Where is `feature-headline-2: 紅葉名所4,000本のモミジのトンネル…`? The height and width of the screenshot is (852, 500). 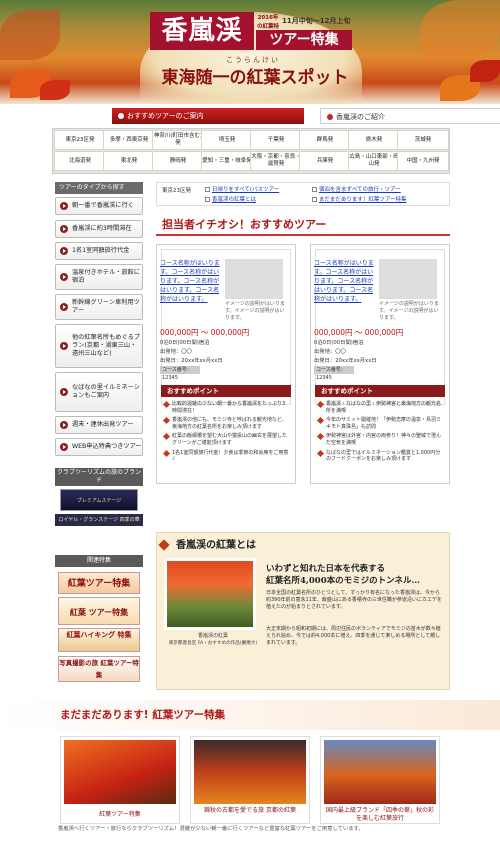 feature-headline-2: 紅葉名所4,000本のモミジのトンネル… is located at coordinates (343, 581).